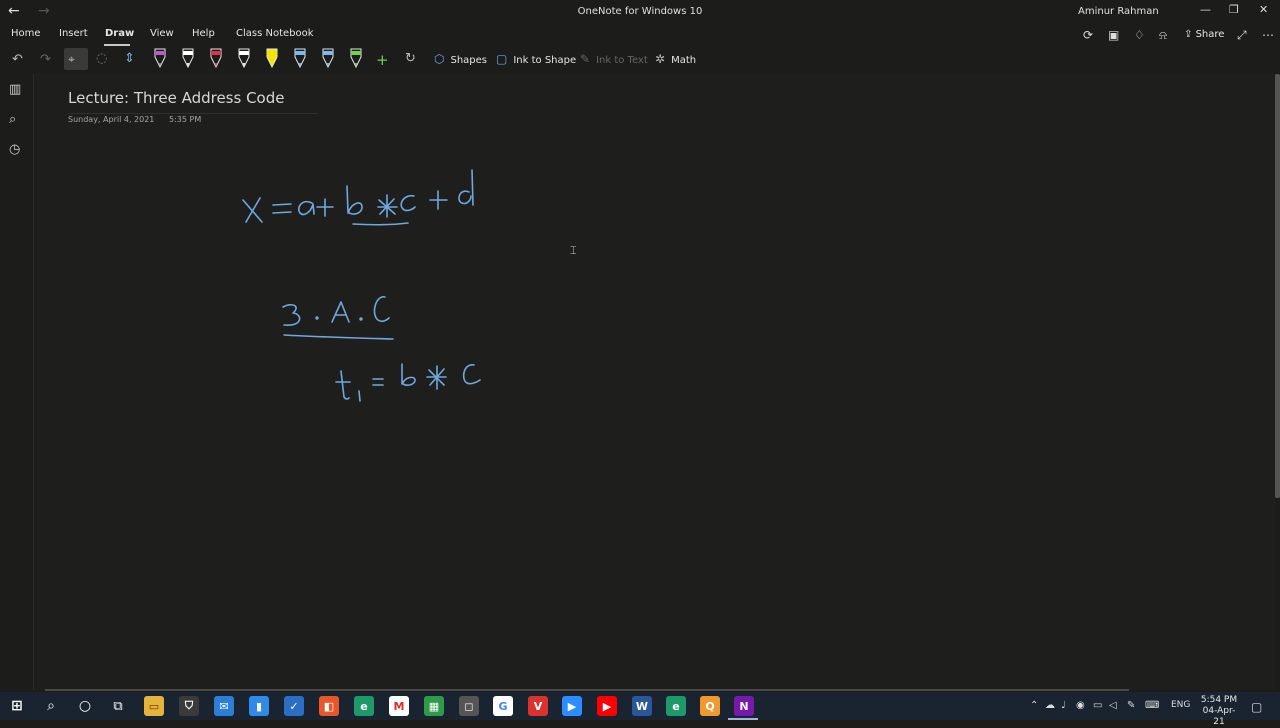  I want to click on share-label: Share, so click(1210, 34).